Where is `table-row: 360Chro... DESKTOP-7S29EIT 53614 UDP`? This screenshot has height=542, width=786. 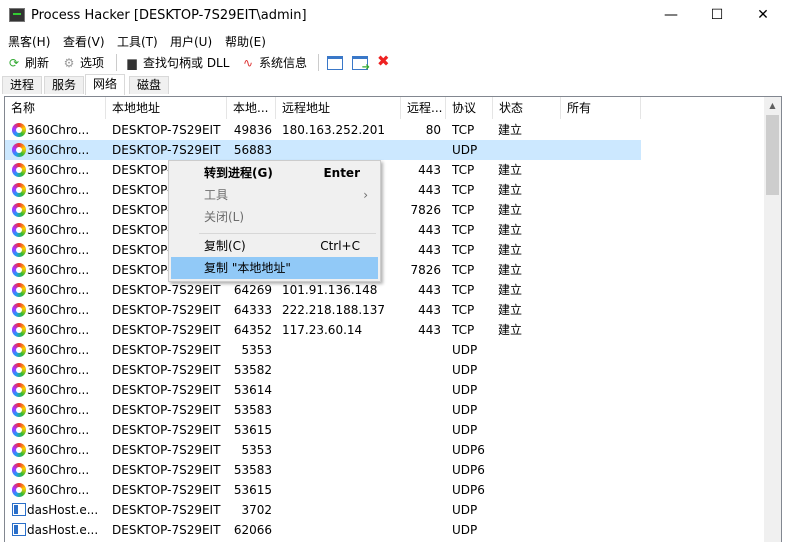 table-row: 360Chro... DESKTOP-7S29EIT 53614 UDP is located at coordinates (323, 390).